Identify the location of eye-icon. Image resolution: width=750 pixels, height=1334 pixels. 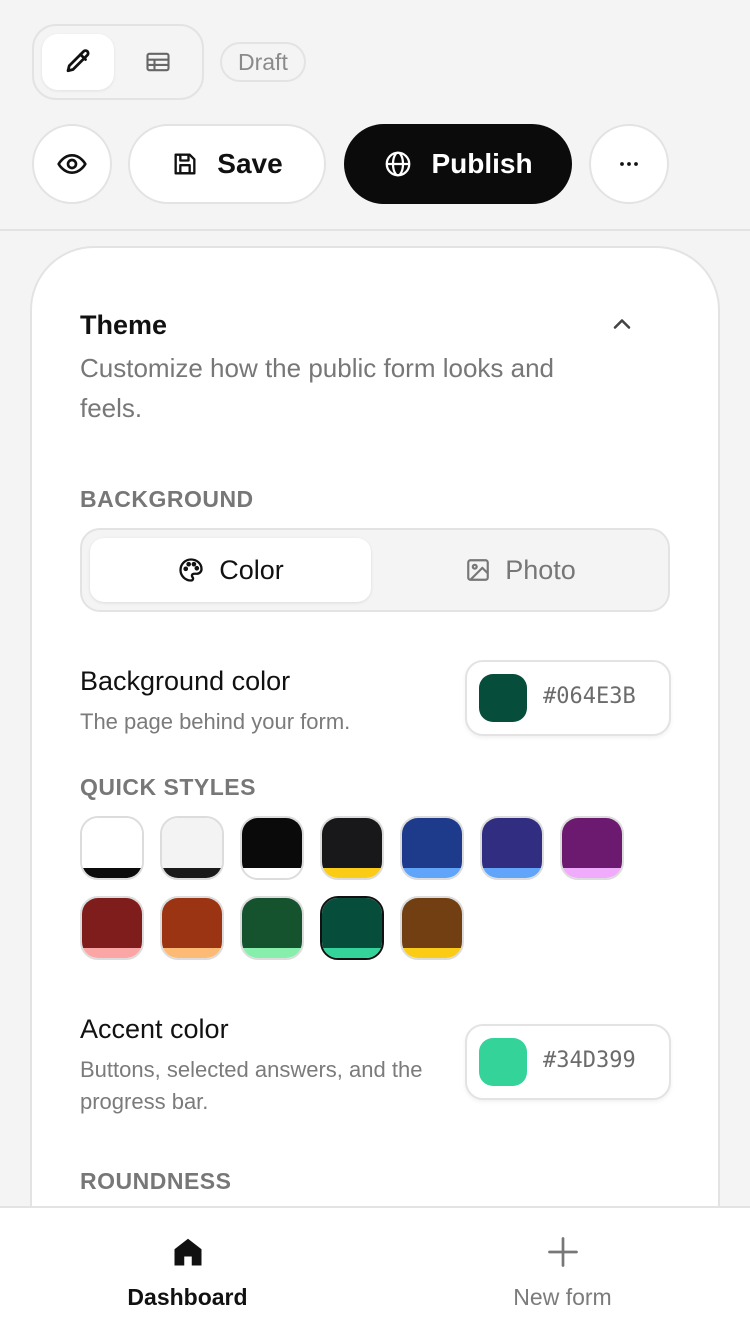
(72, 164).